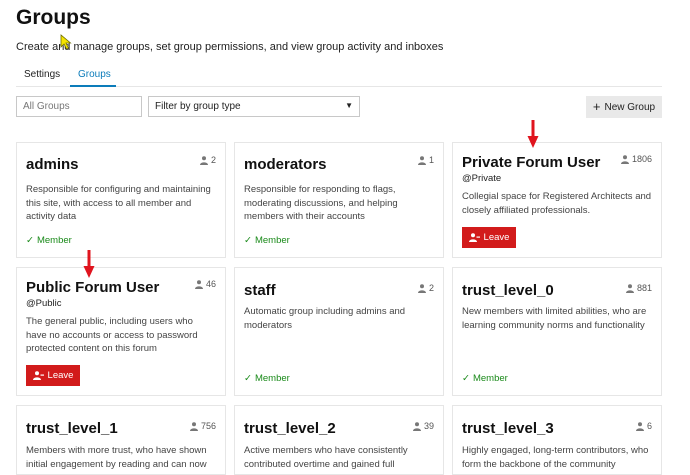 The width and height of the screenshot is (690, 475). I want to click on member-count: 1, so click(425, 160).